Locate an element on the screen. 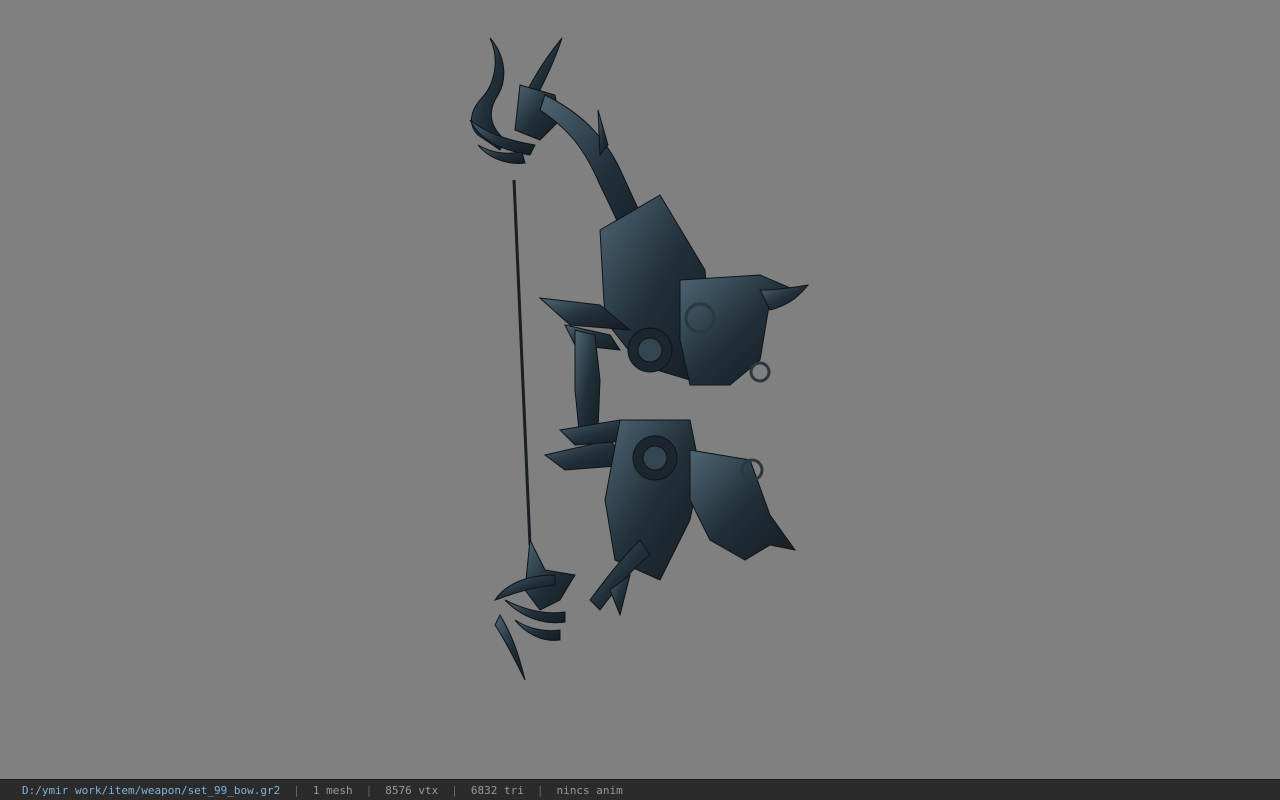  bow-string is located at coordinates (522, 362).